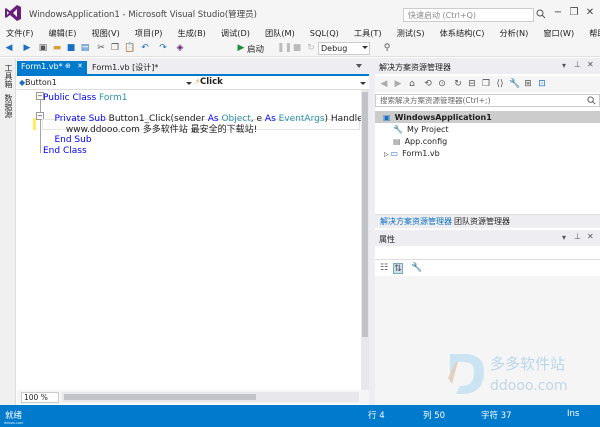 Image resolution: width=600 pixels, height=427 pixels. Describe the element at coordinates (160, 397) in the screenshot. I see `horizontal-scroll-thumb` at that location.